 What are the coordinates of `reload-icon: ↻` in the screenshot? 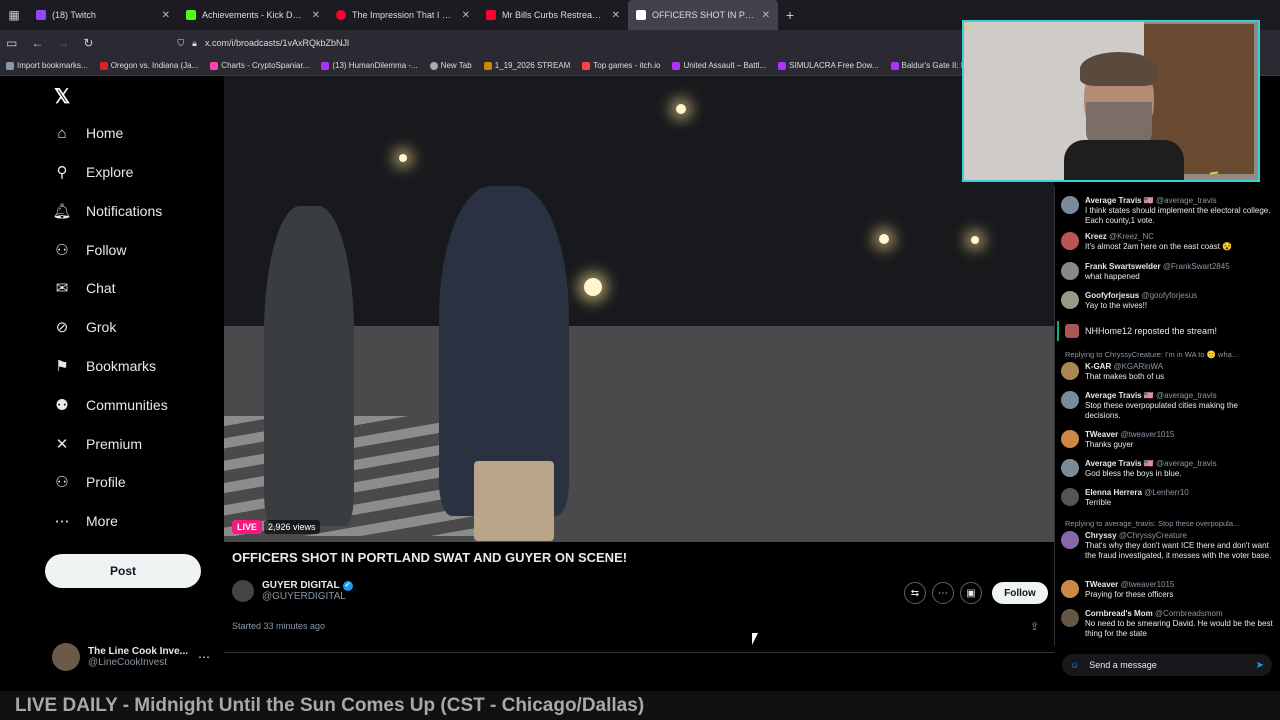 It's located at (88, 43).